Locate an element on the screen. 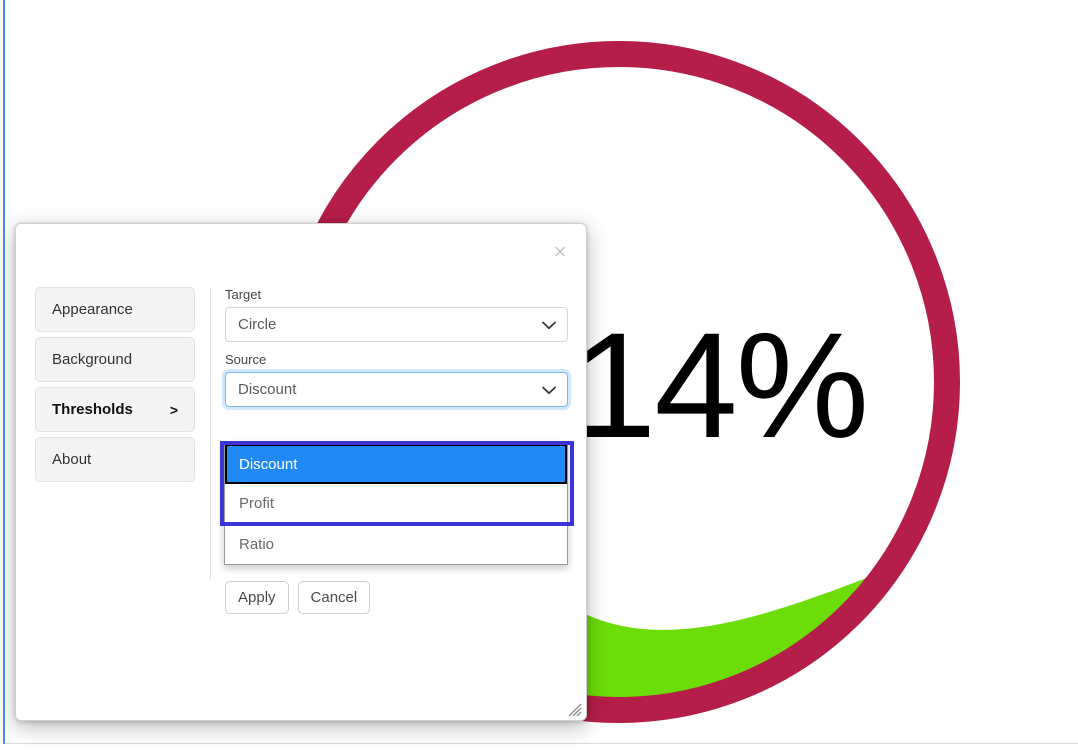 This screenshot has height=755, width=1078. sidebar-item-thresholds: Thresholds > is located at coordinates (115, 409).